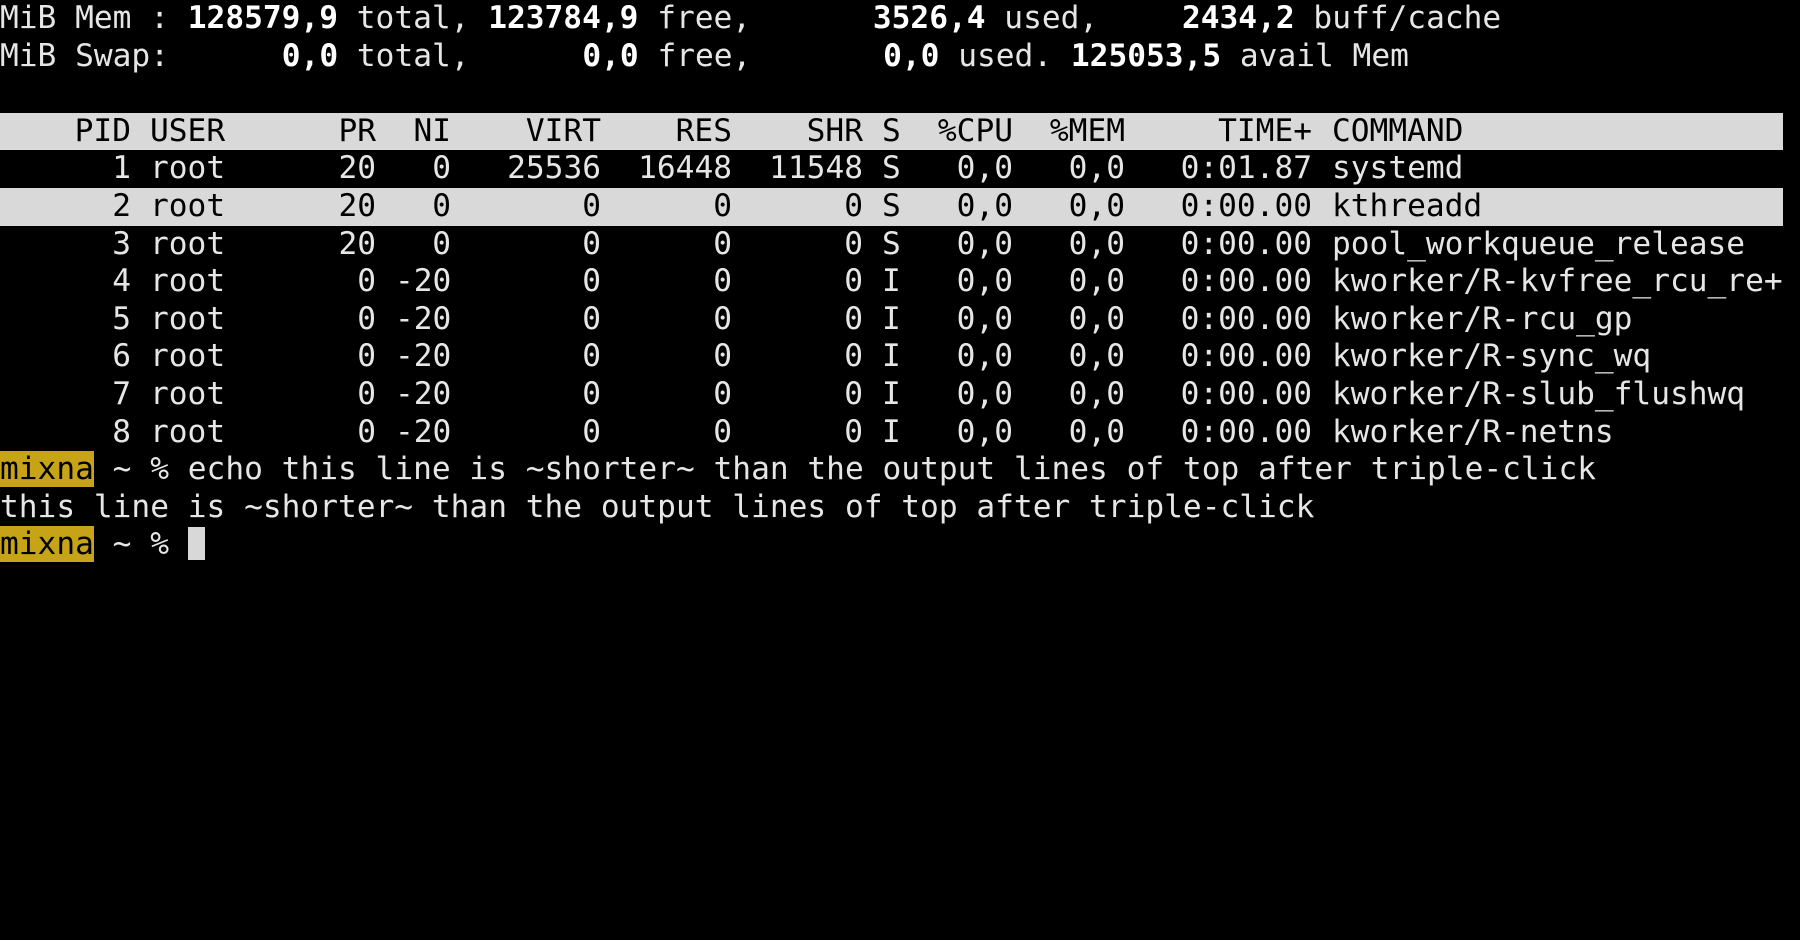 Image resolution: width=1800 pixels, height=940 pixels. What do you see at coordinates (535, 132) in the screenshot?
I see `col-header-virt: VIRT` at bounding box center [535, 132].